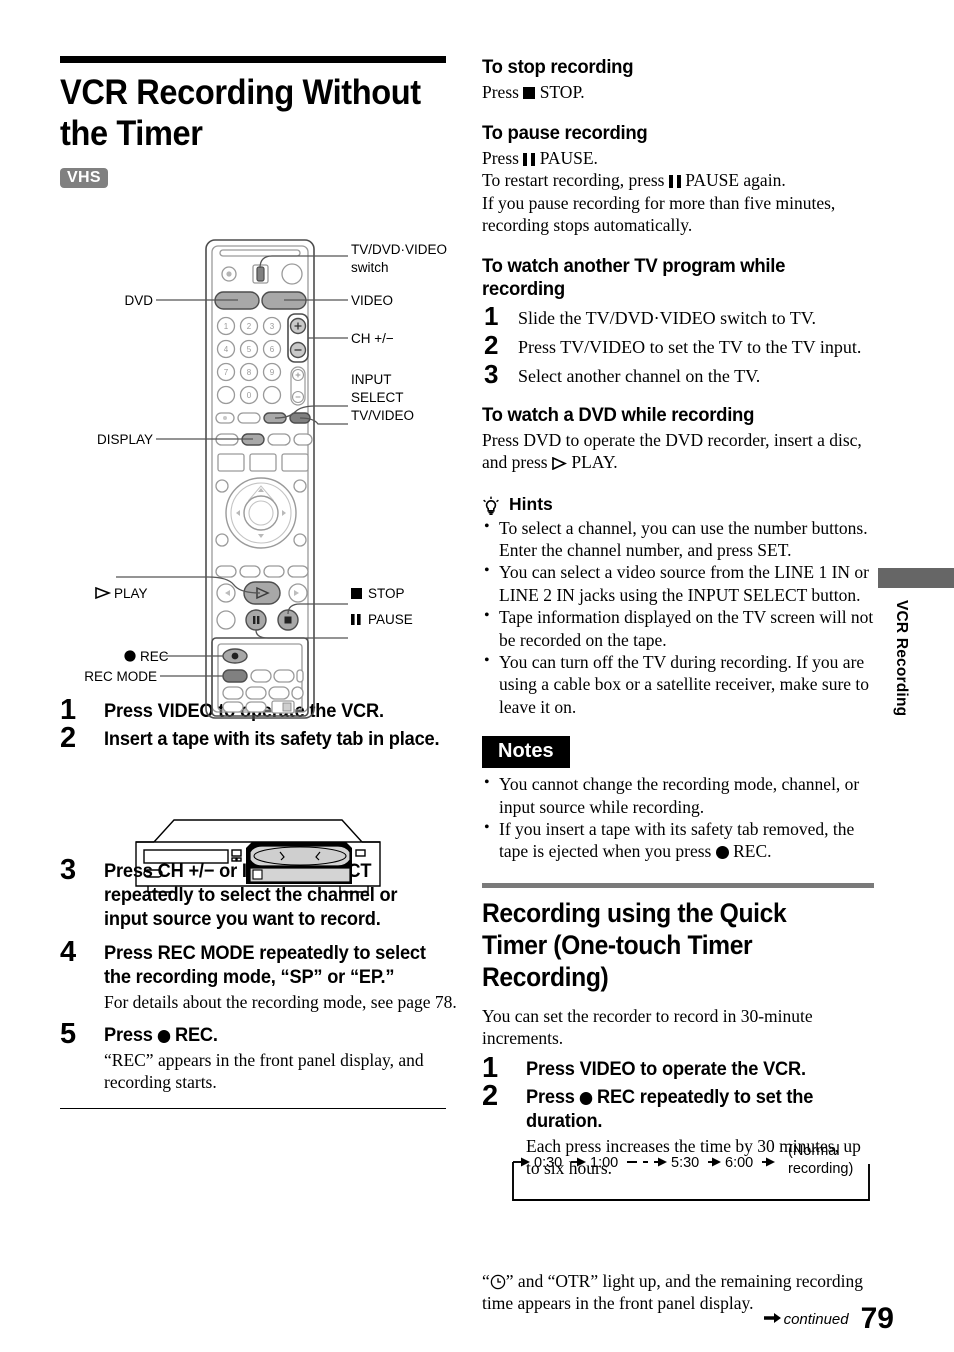 The height and width of the screenshot is (1352, 954). Describe the element at coordinates (548, 1163) in the screenshot. I see `timer-value-0: 0:30` at that location.